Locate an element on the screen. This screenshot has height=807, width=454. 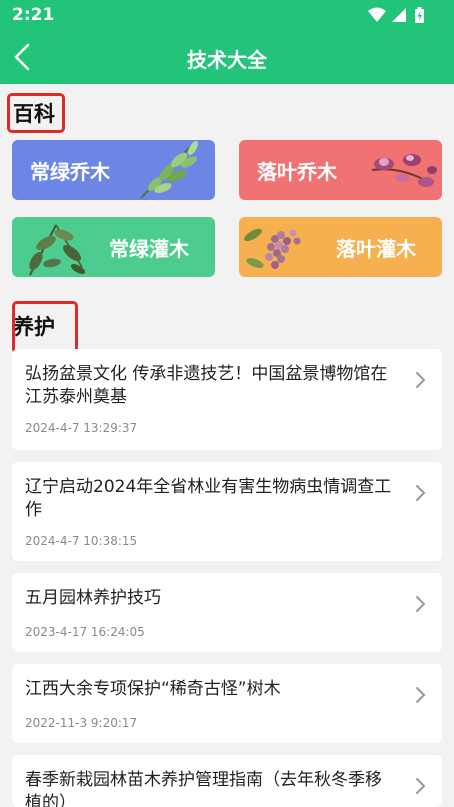
page-title: 技术大全 is located at coordinates (227, 60).